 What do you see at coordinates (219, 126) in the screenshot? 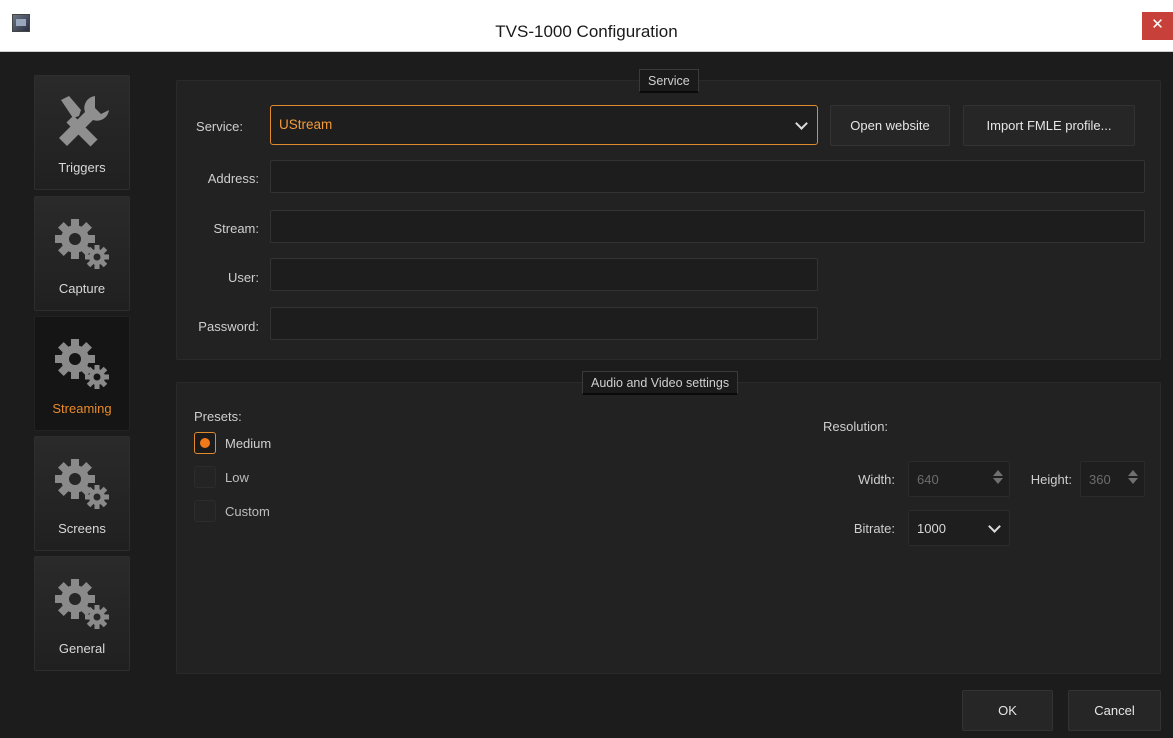
I see `service-label: Service:` at bounding box center [219, 126].